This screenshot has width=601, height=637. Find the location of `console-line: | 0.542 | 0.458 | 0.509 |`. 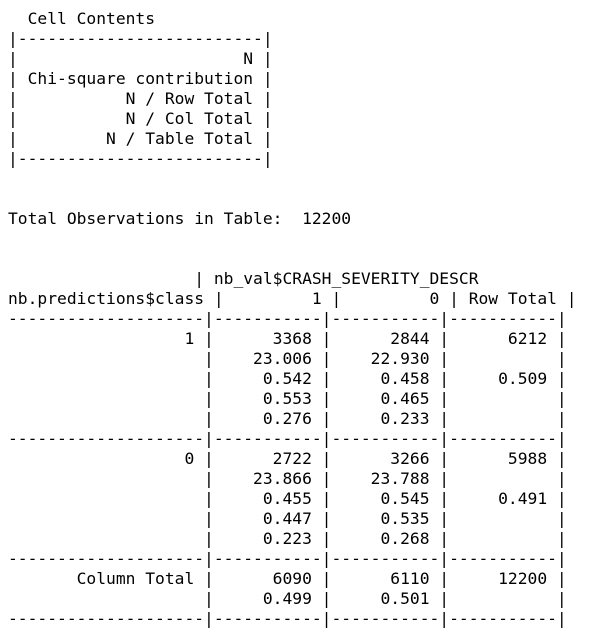

console-line: | 0.542 | 0.458 | 0.509 | is located at coordinates (287, 378).